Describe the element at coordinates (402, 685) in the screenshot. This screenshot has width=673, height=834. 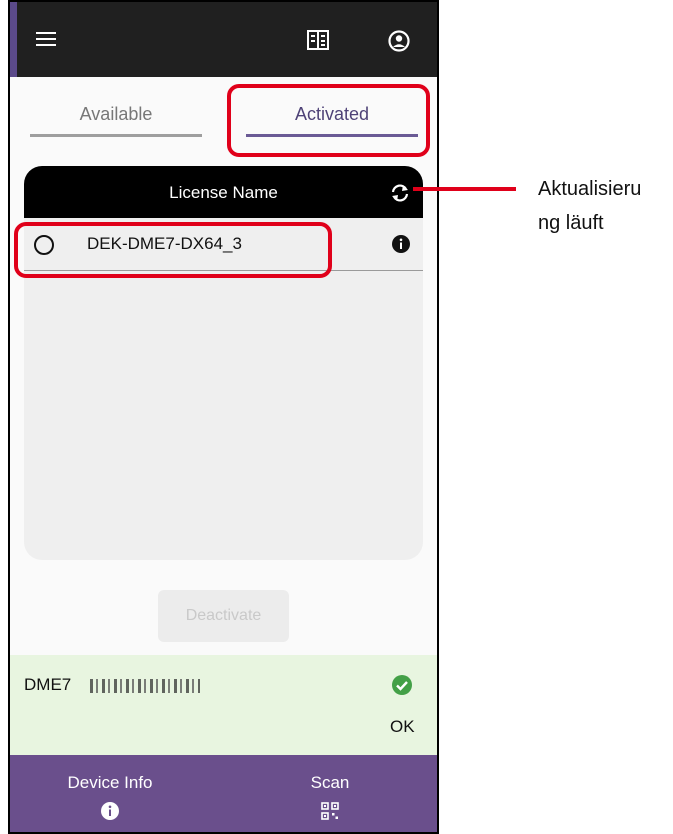
I see `check-circle-icon` at that location.